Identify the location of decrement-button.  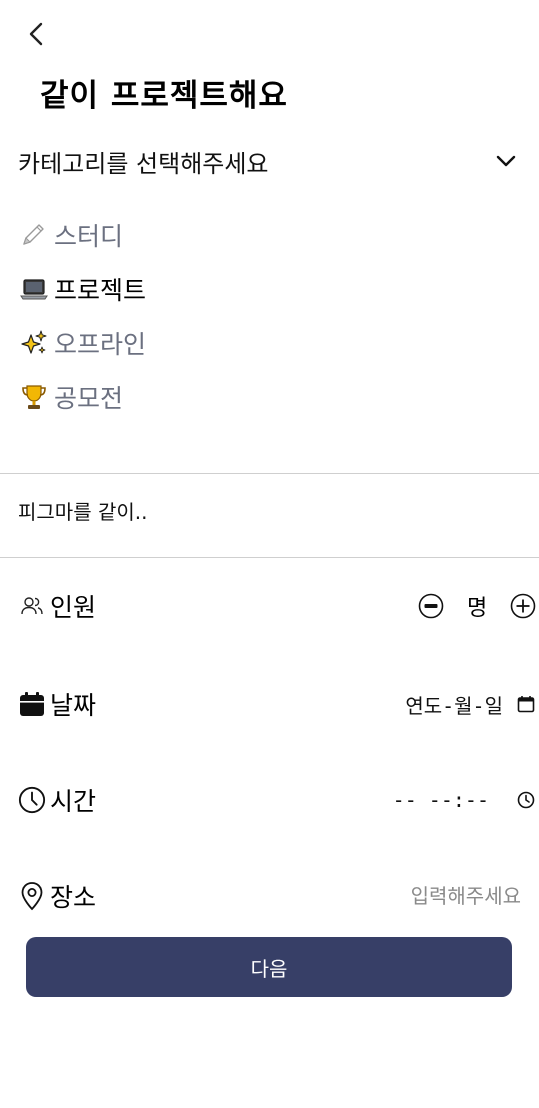
(431, 606).